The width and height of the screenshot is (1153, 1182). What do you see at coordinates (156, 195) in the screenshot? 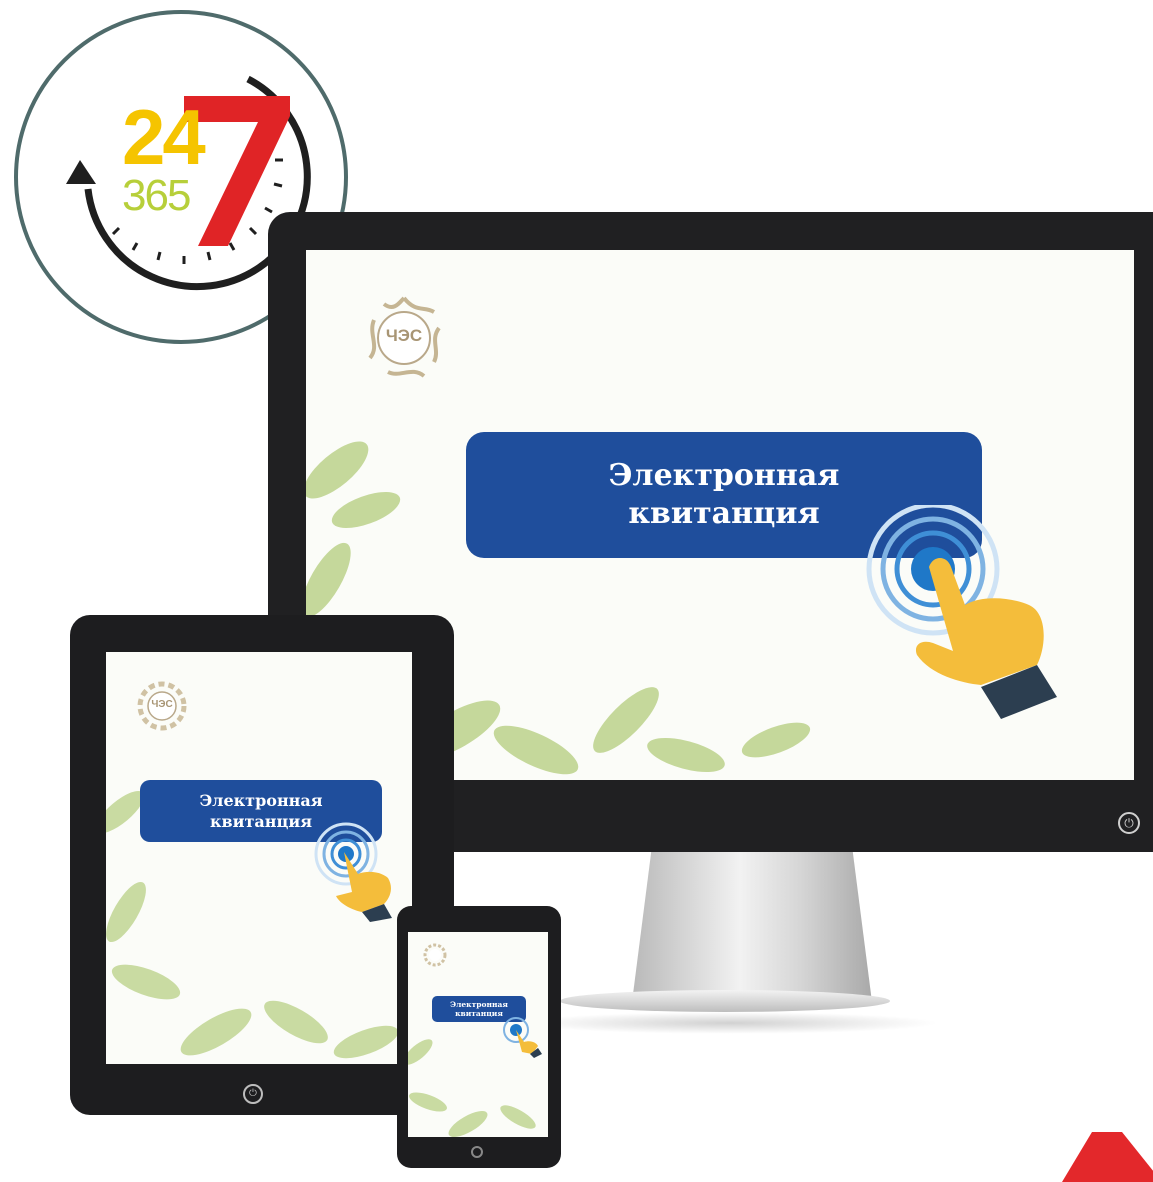
I see `badge-365: 365` at bounding box center [156, 195].